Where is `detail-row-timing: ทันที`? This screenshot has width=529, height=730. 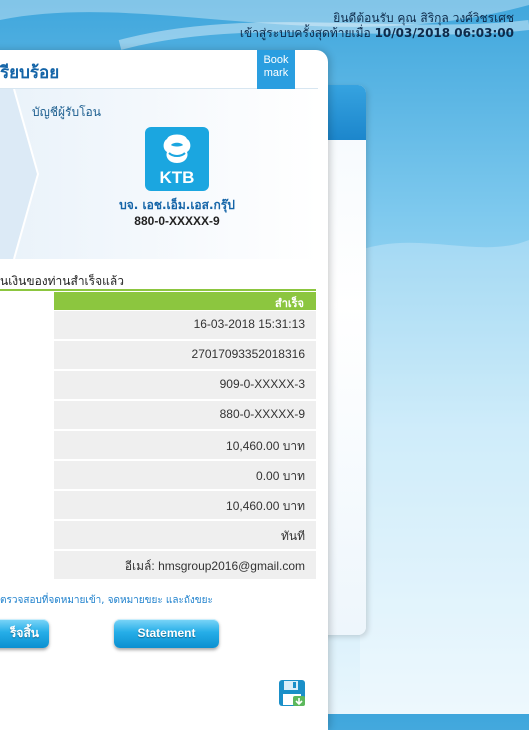
detail-row-timing: ทันที is located at coordinates (185, 535).